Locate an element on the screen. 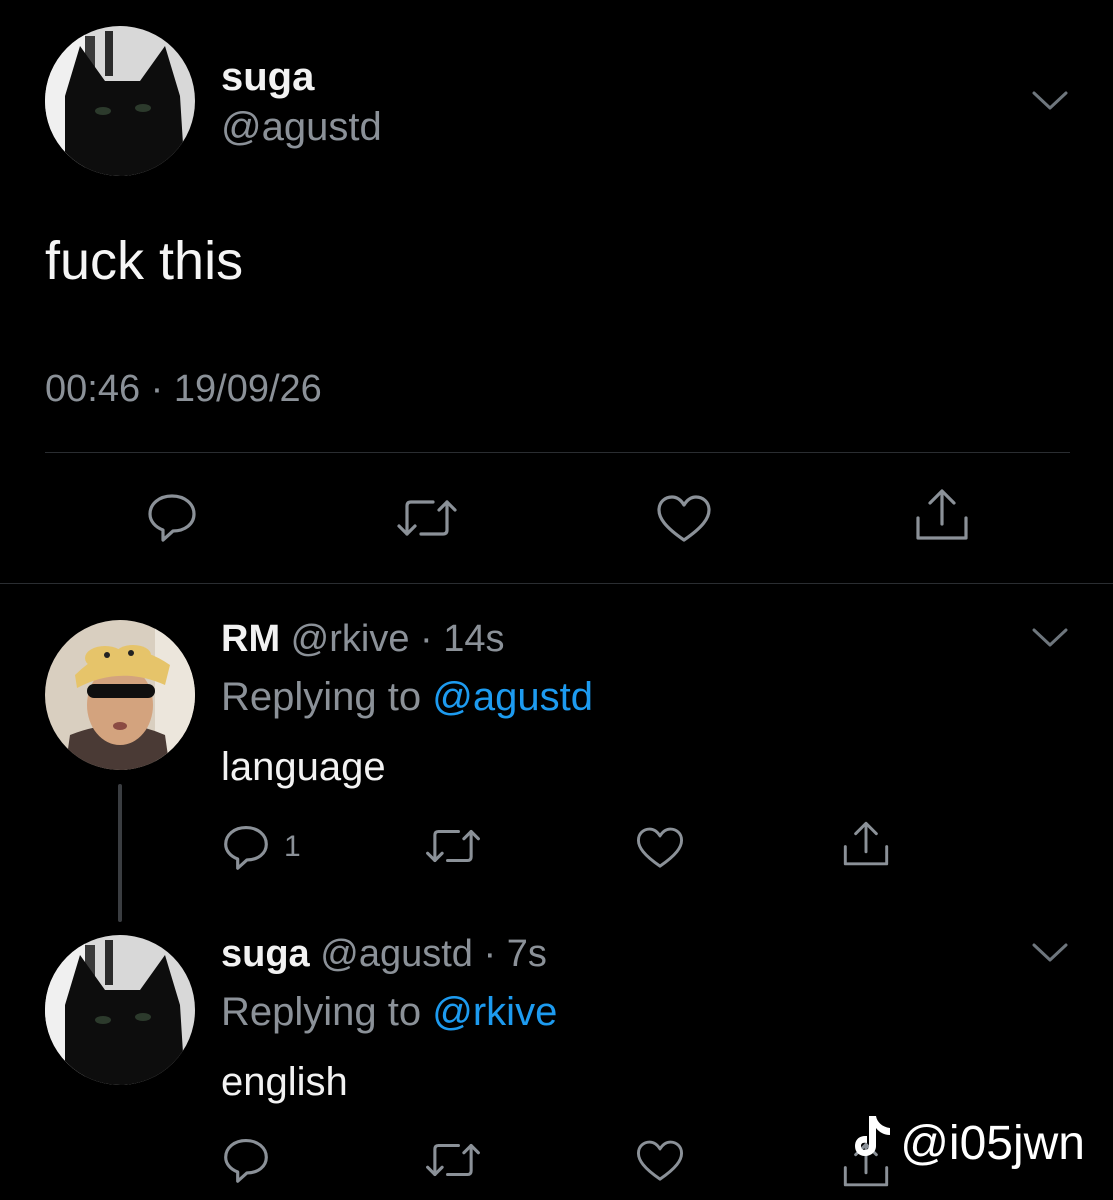 The width and height of the screenshot is (1113, 1200). tiktok-logo is located at coordinates (874, 1143).